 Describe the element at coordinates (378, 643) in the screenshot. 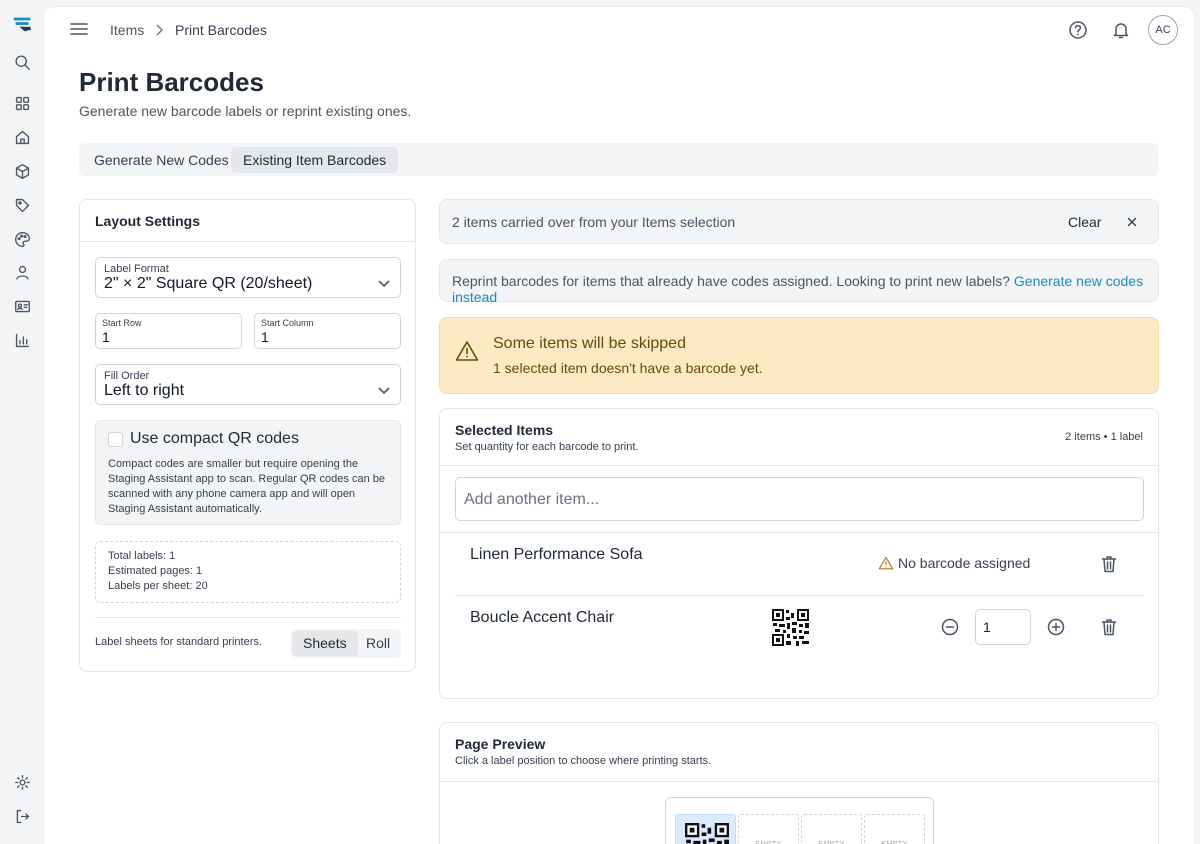

I see `media-roll-option: Roll` at that location.